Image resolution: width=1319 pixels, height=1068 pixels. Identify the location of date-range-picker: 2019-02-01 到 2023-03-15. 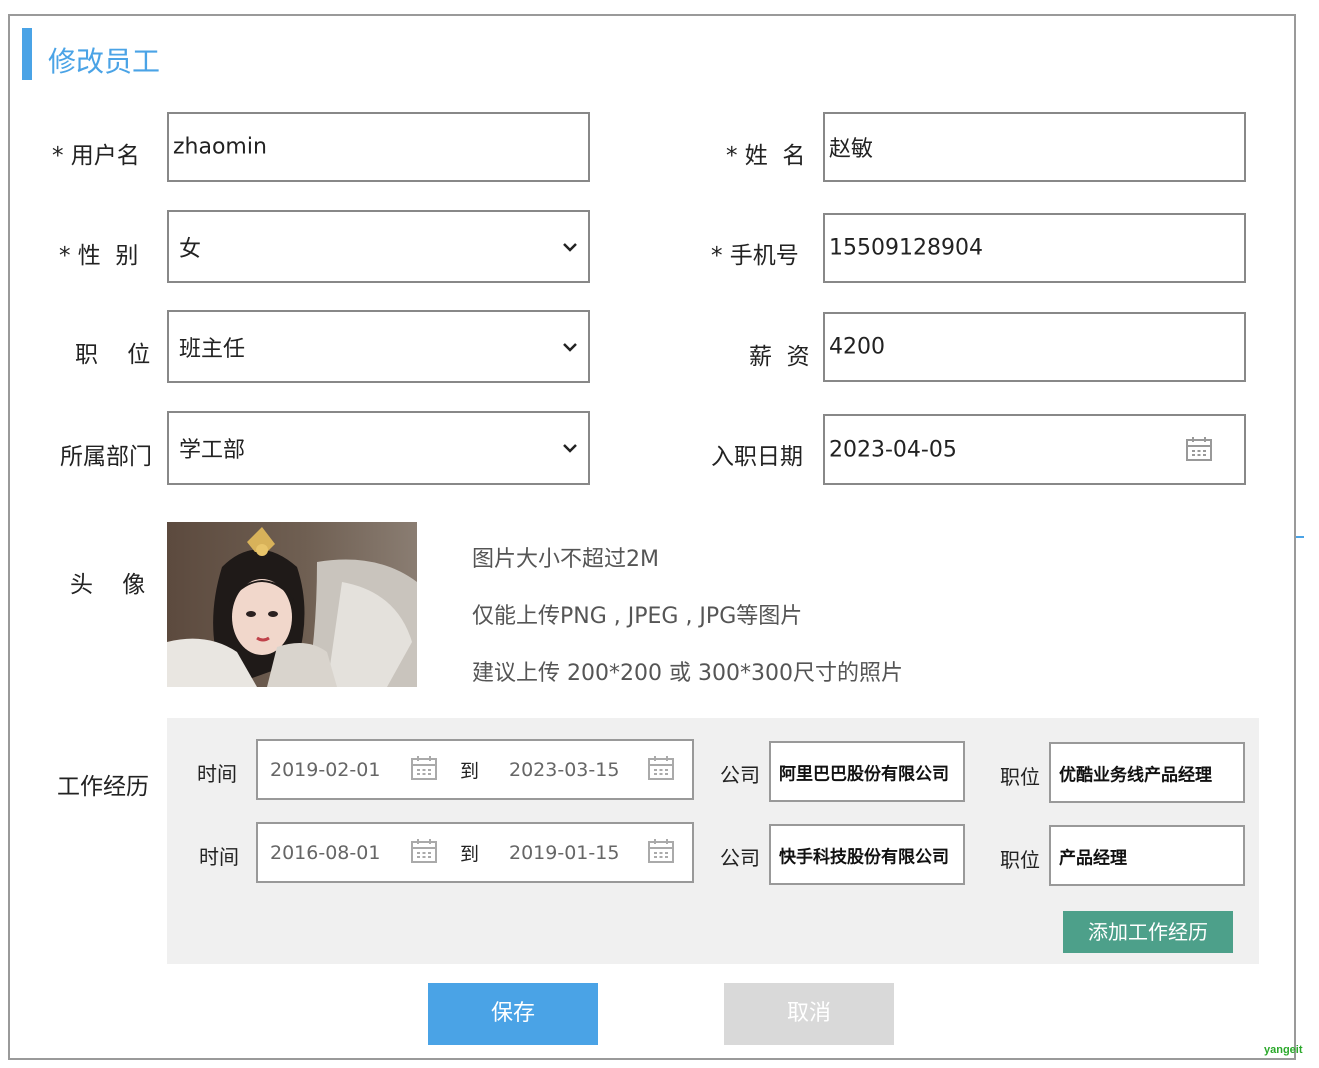
(475, 769).